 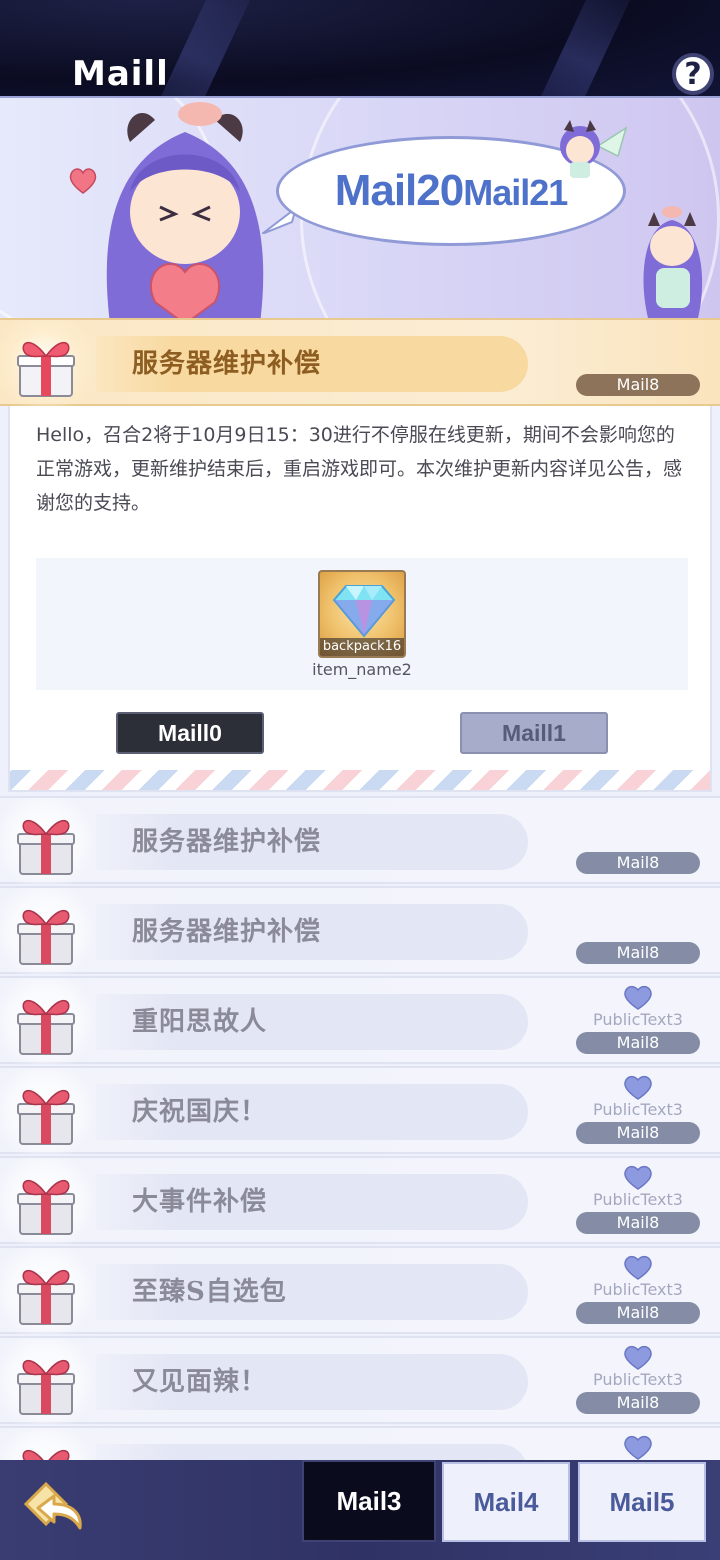 What do you see at coordinates (360, 1380) in the screenshot?
I see `mail-list-item: 又见面辣！ PublicText3 Mail8` at bounding box center [360, 1380].